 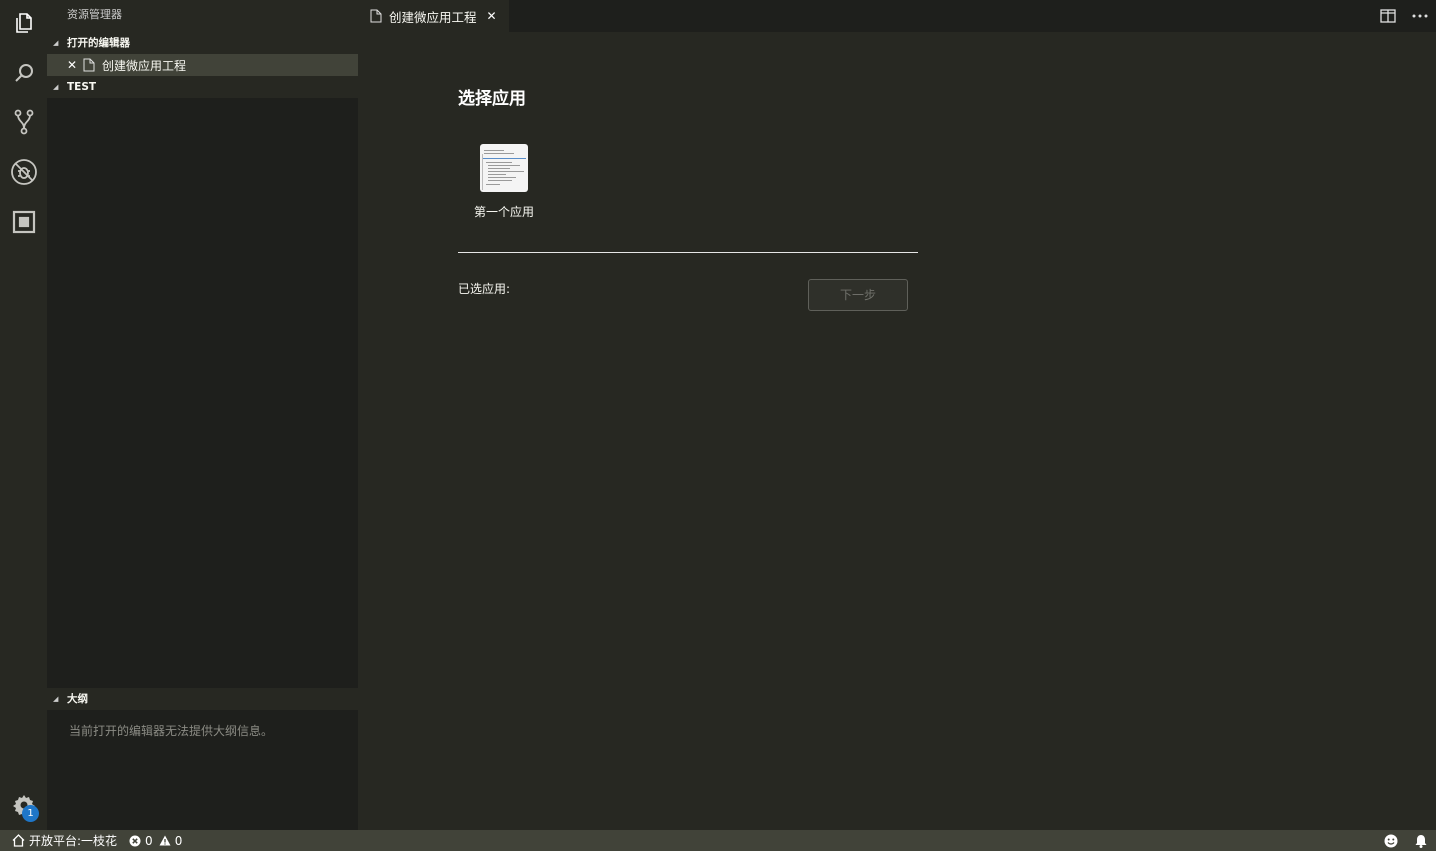 I want to click on settings-badge: 1, so click(x=30, y=813).